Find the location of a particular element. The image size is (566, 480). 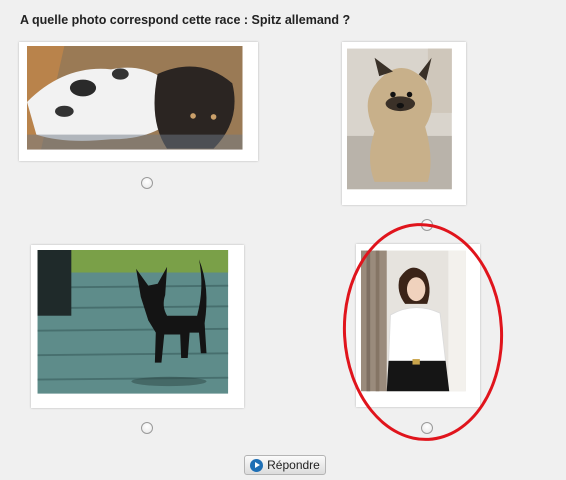

photo-dog-basket is located at coordinates (135, 98).